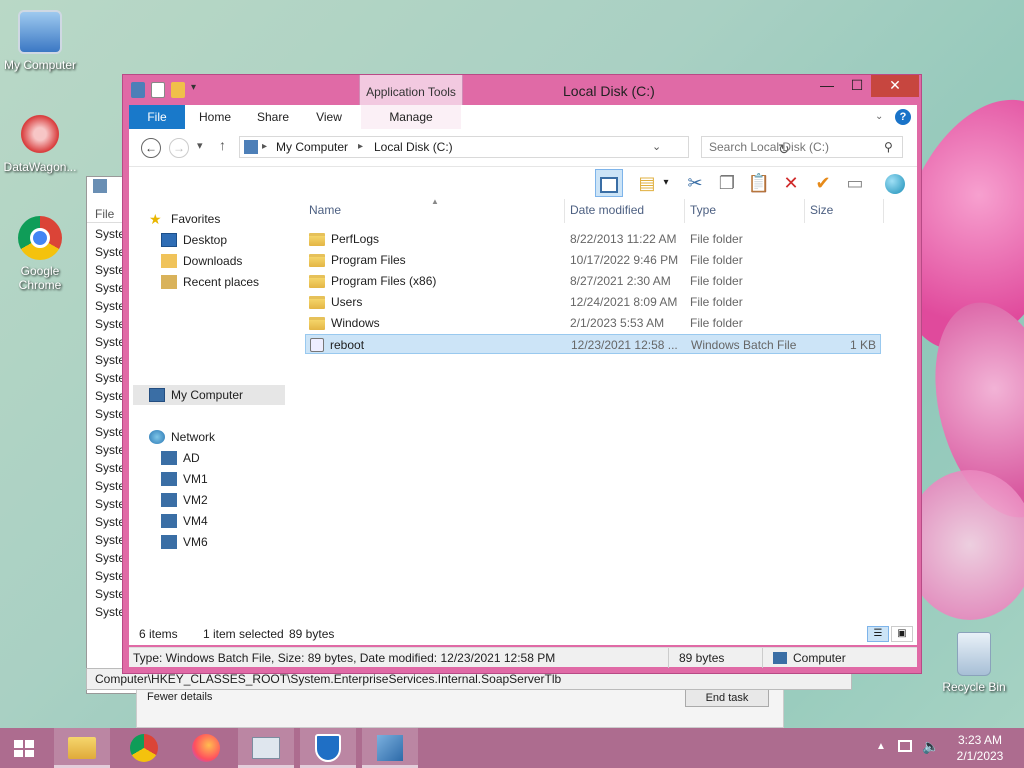  What do you see at coordinates (823, 183) in the screenshot?
I see `checkmark-icon: ✔` at bounding box center [823, 183].